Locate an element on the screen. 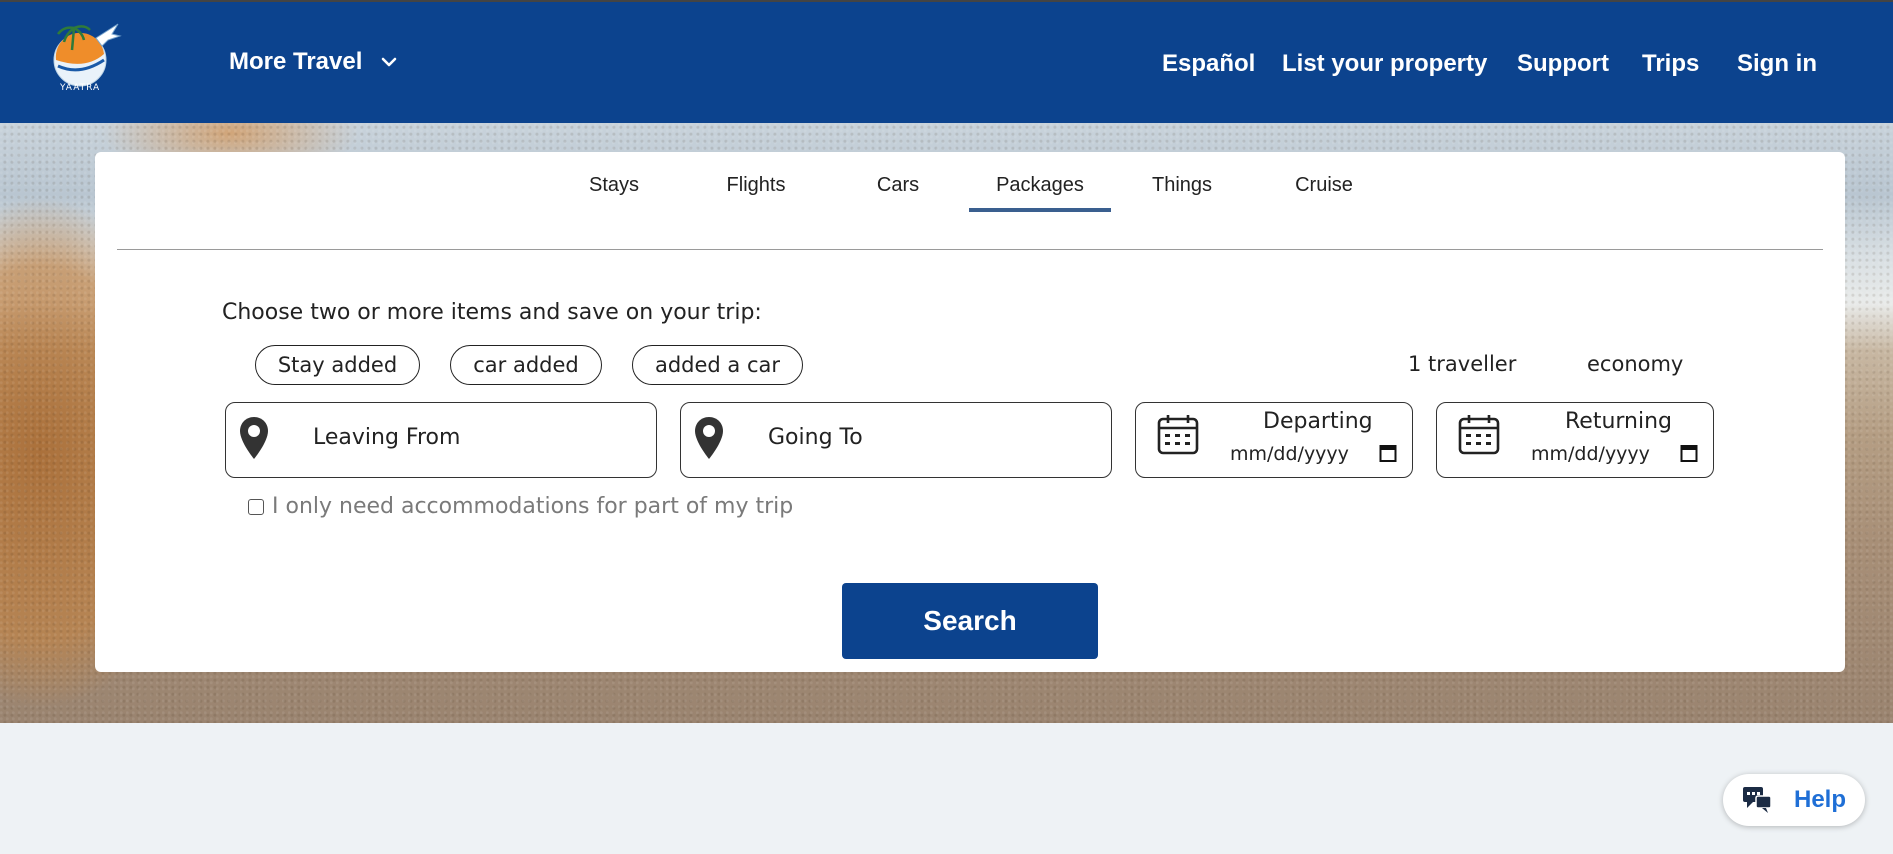 This screenshot has height=854, width=1893. more-travel-dropdown: More Travel is located at coordinates (313, 62).